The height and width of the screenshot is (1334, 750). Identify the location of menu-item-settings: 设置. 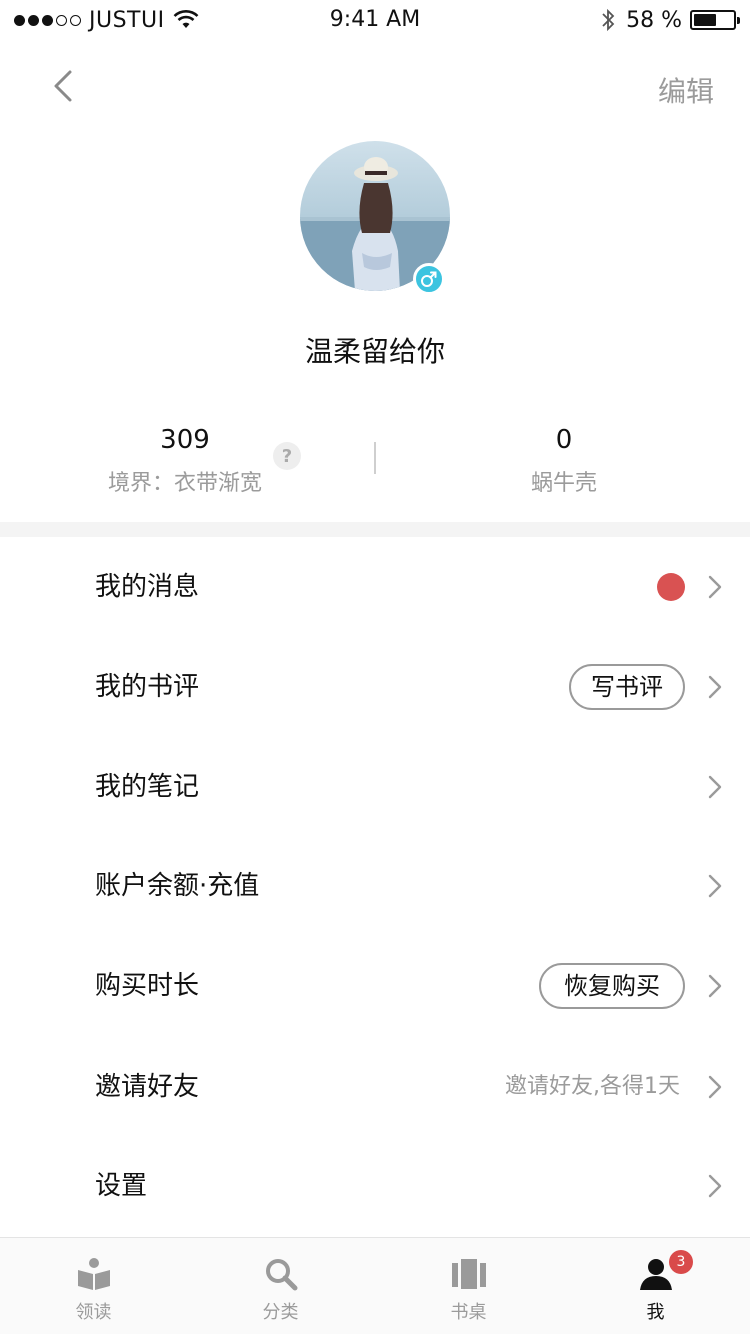
(375, 1186).